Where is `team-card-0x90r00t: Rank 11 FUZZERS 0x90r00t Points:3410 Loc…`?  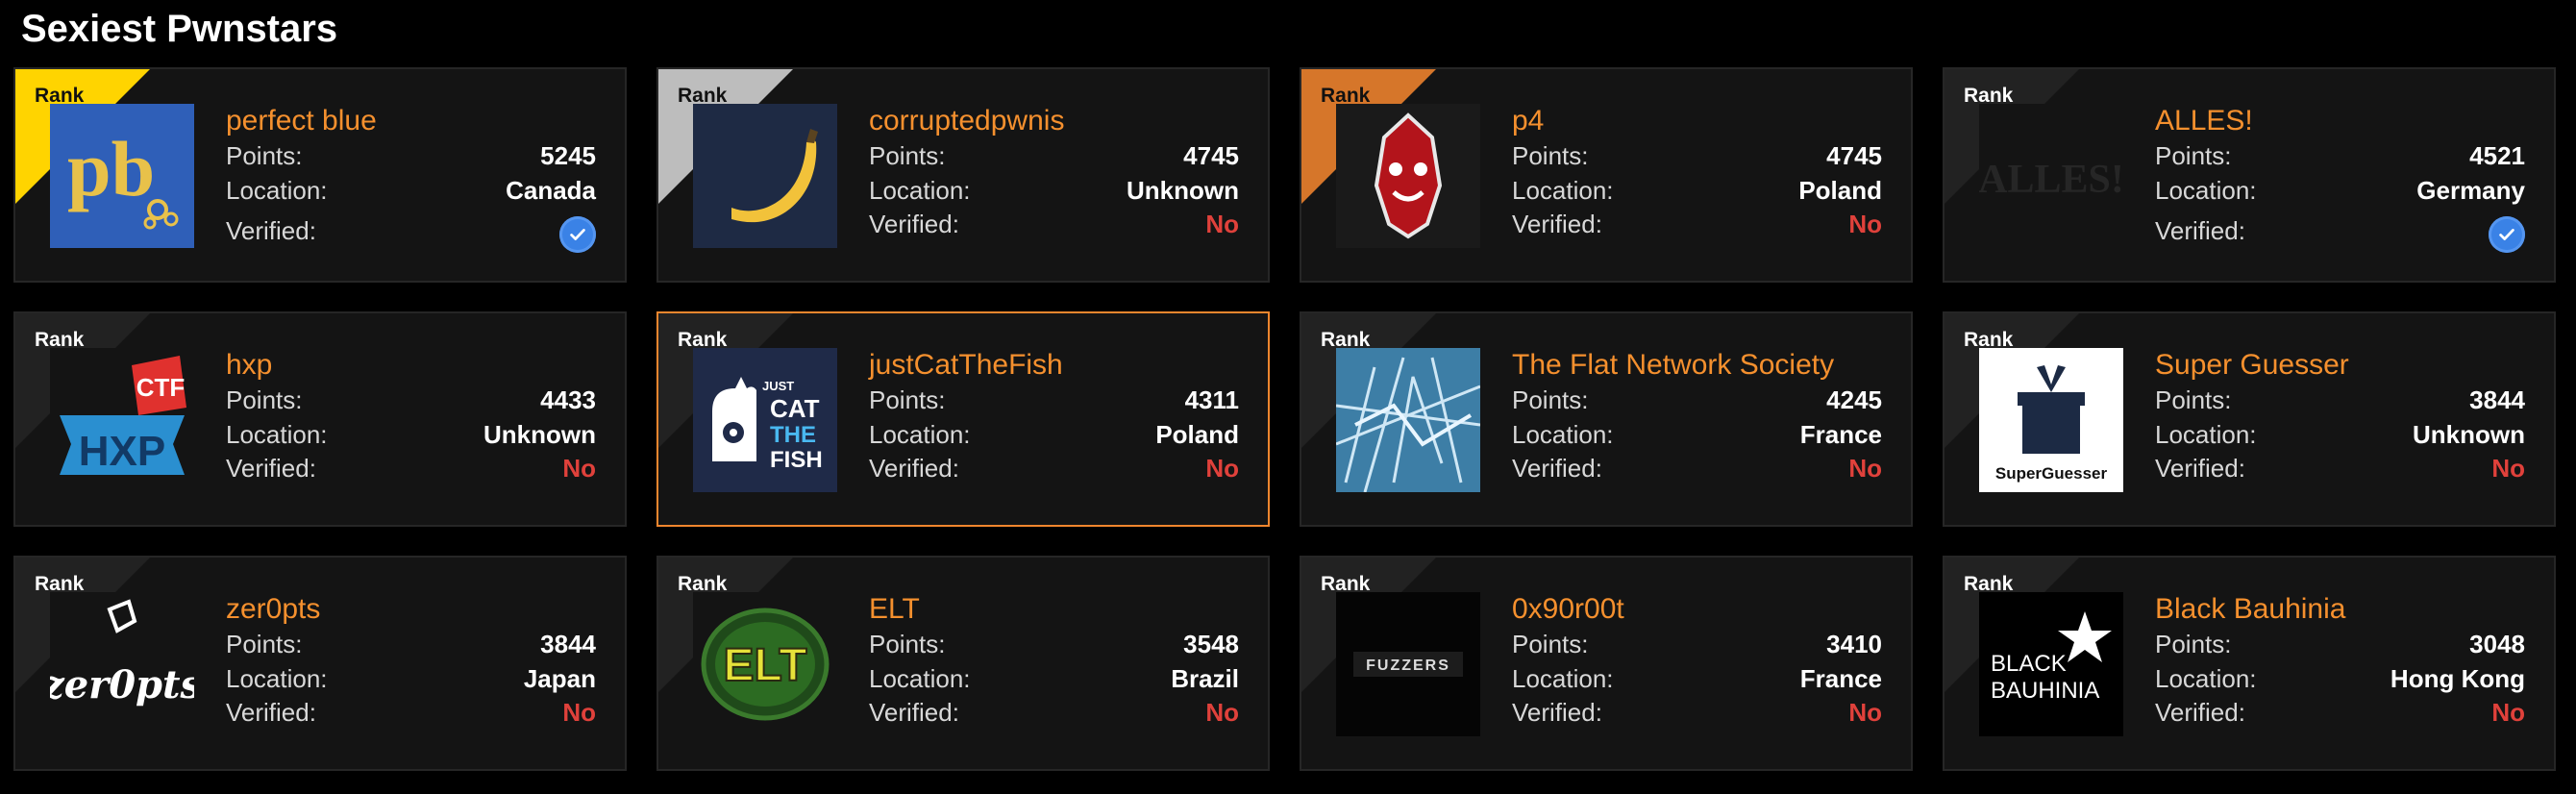 team-card-0x90r00t: Rank 11 FUZZERS 0x90r00t Points:3410 Loc… is located at coordinates (1607, 663).